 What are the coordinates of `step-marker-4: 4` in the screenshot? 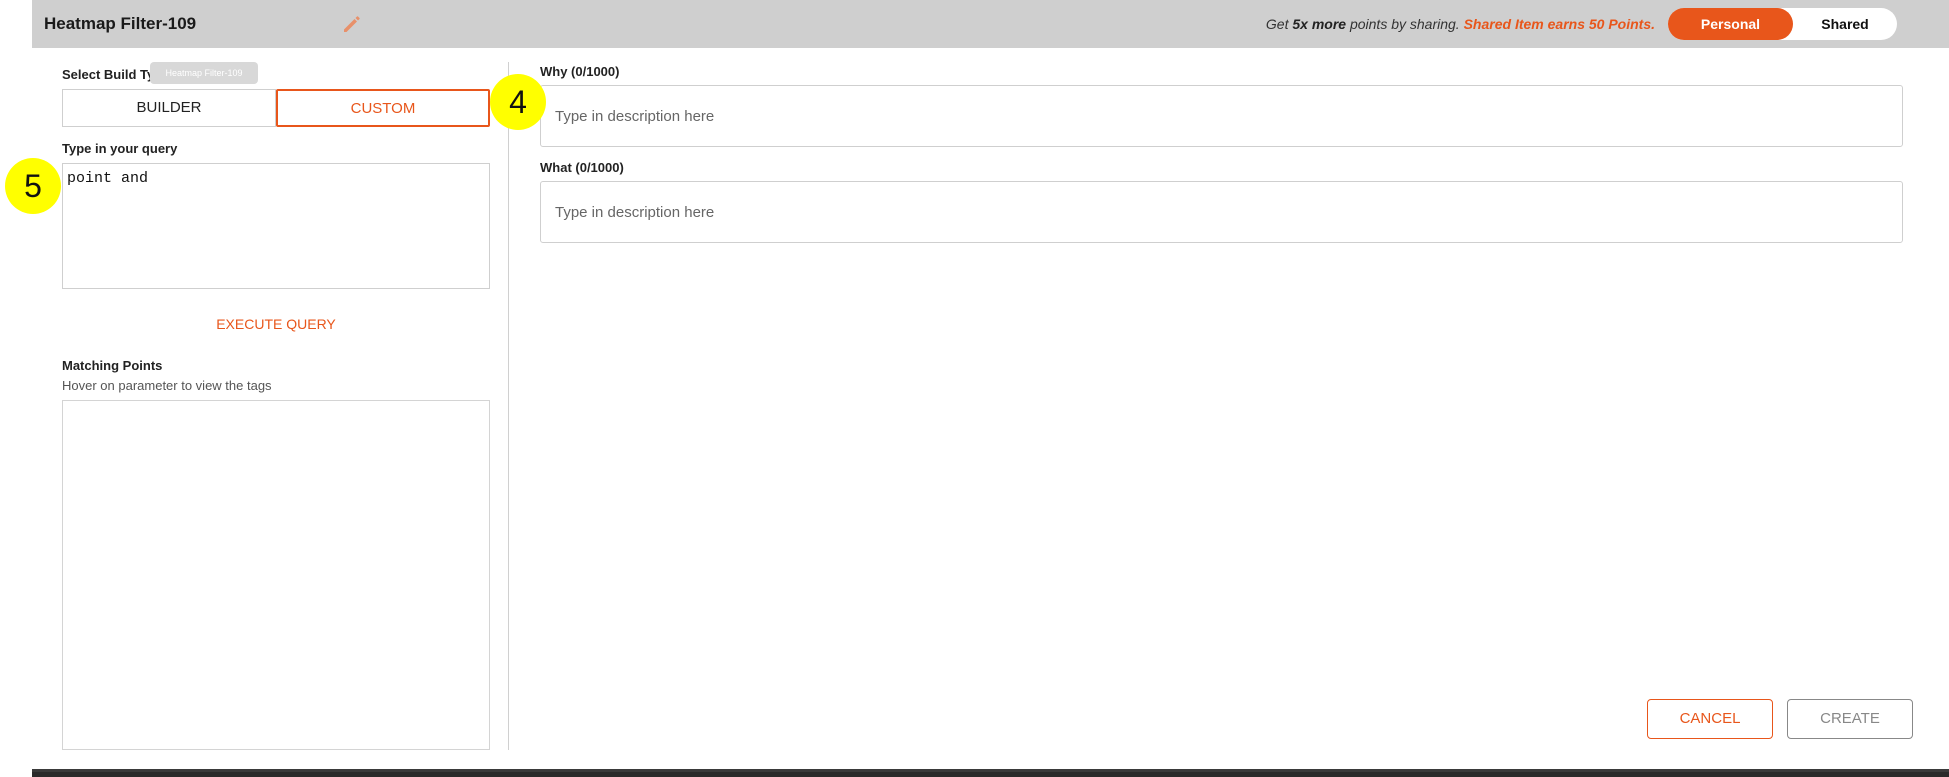 It's located at (518, 102).